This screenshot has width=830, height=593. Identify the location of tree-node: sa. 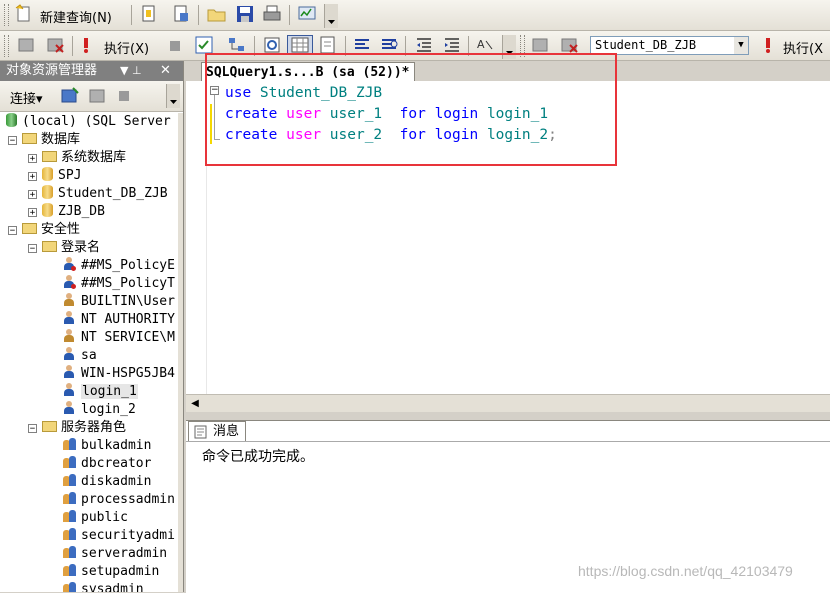
(89, 356).